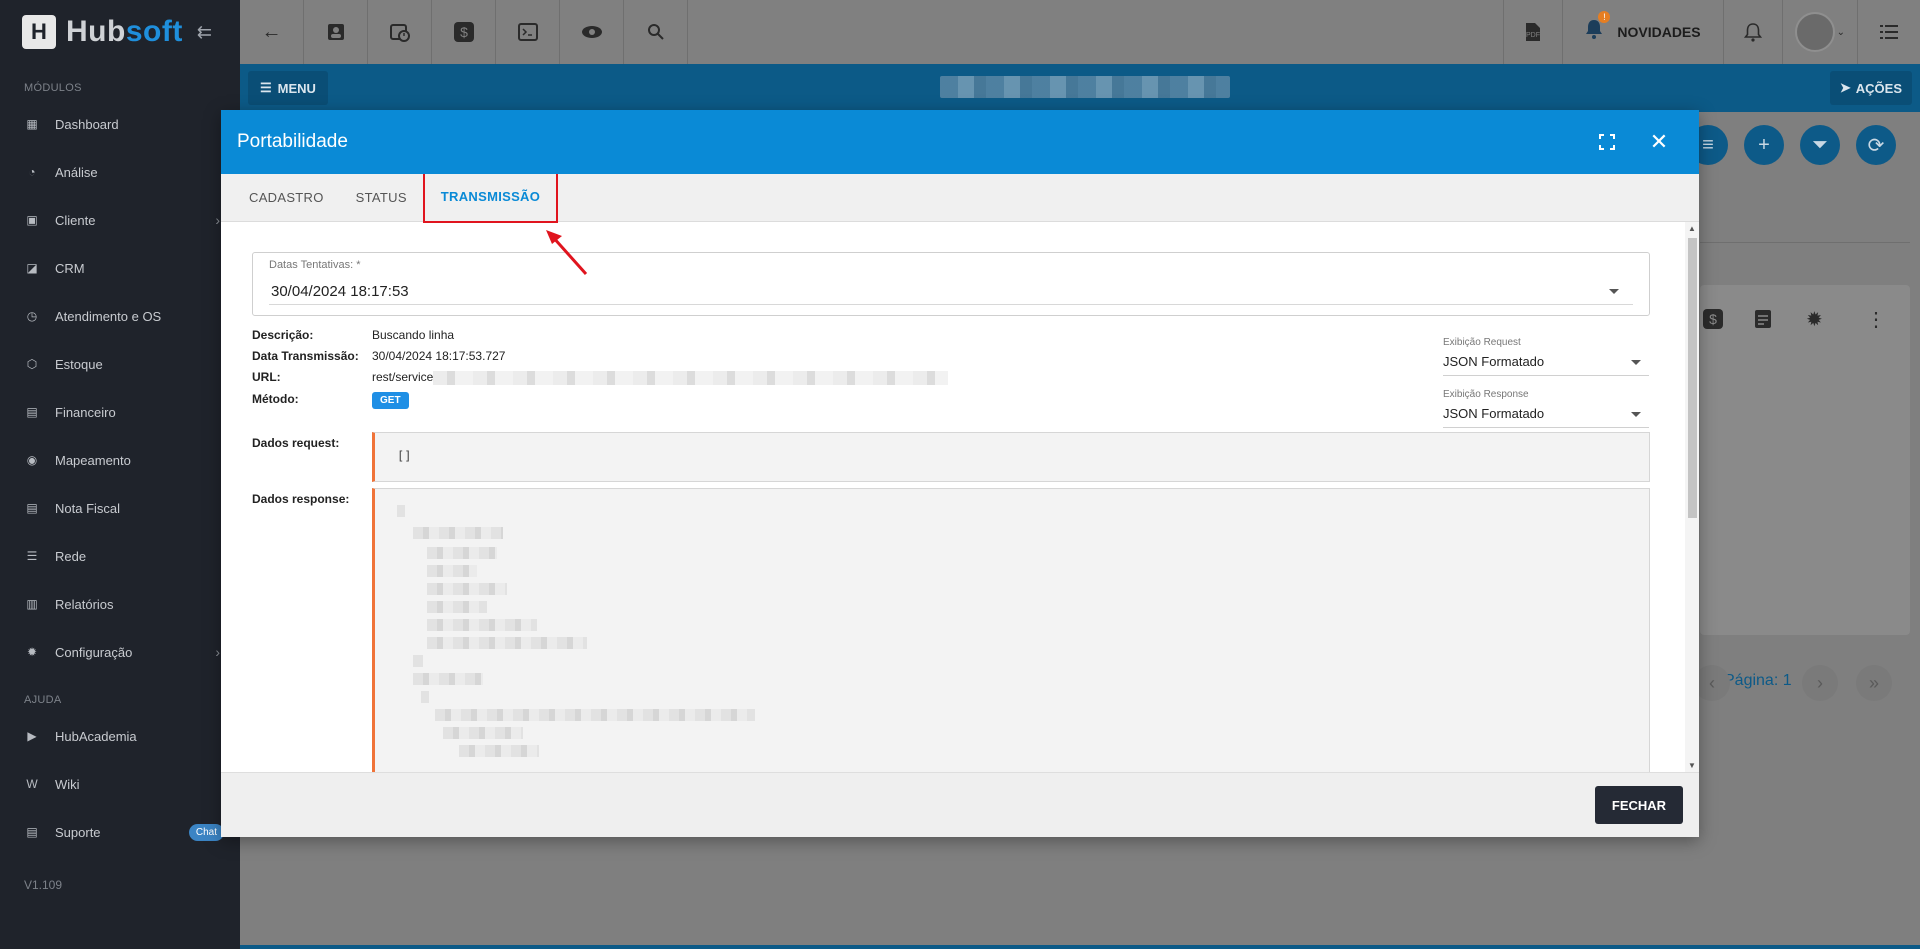  What do you see at coordinates (404, 456) in the screenshot?
I see `dados-request-value: []` at bounding box center [404, 456].